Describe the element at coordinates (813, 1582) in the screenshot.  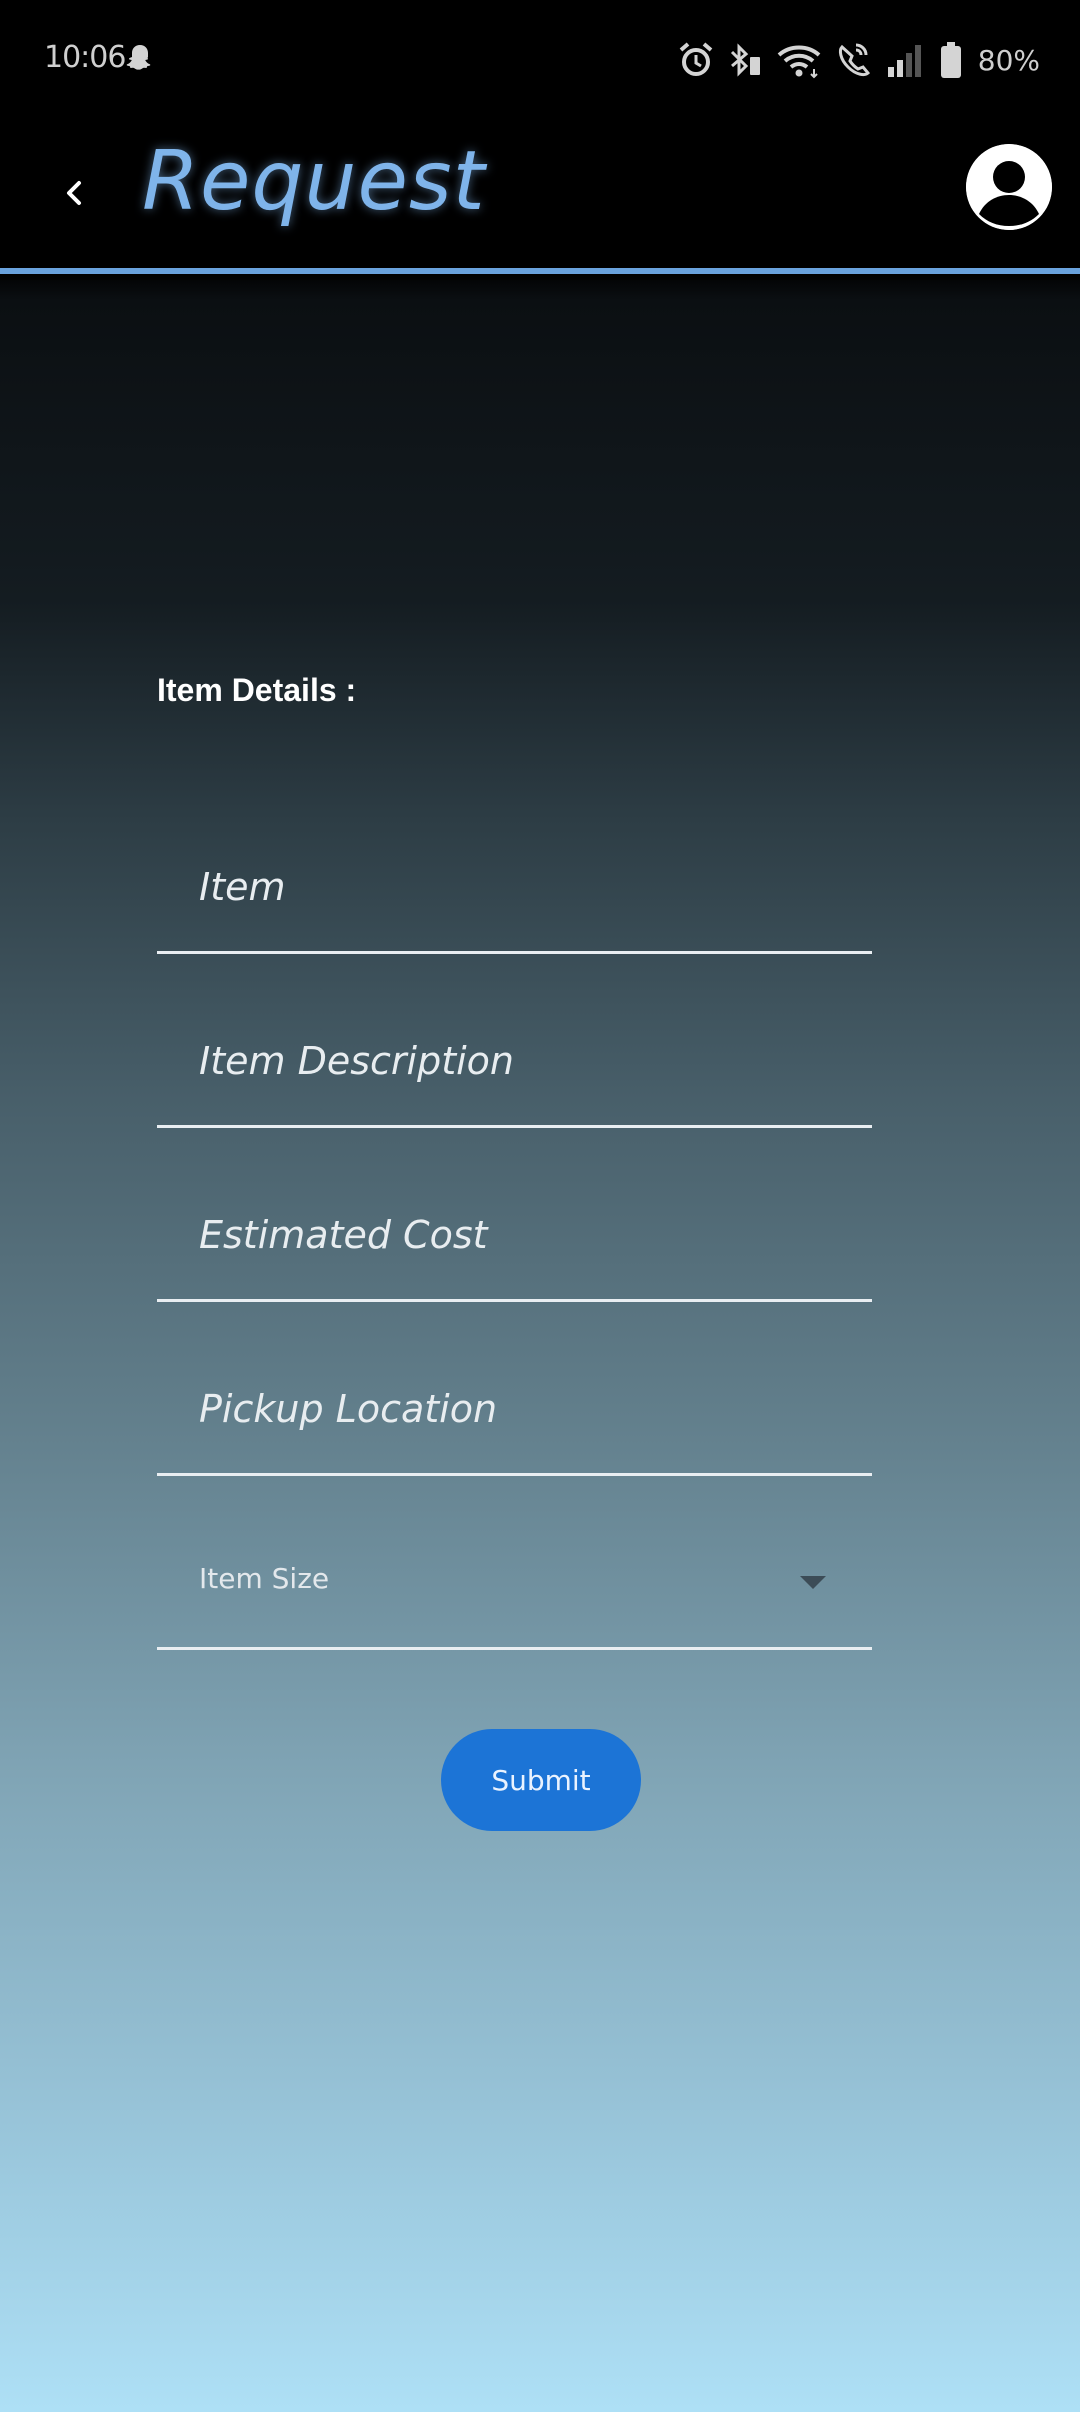
I see `dropdown-arrow-icon` at that location.